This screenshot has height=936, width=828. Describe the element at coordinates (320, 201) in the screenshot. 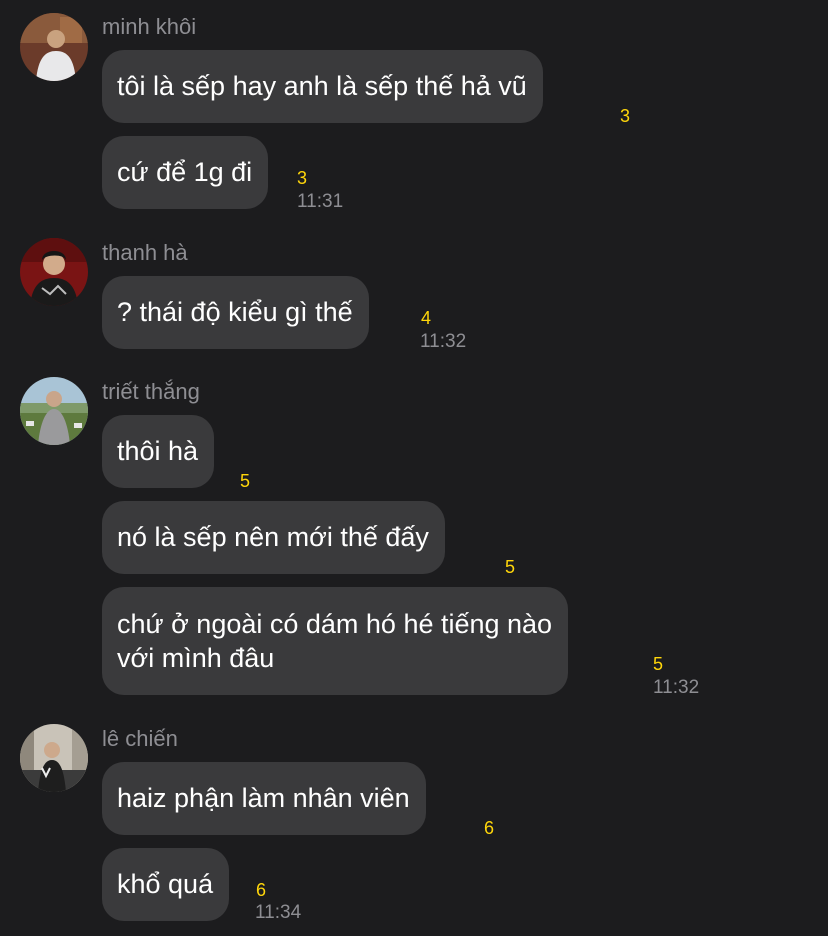

I see `message-timestamp: 11:31` at that location.